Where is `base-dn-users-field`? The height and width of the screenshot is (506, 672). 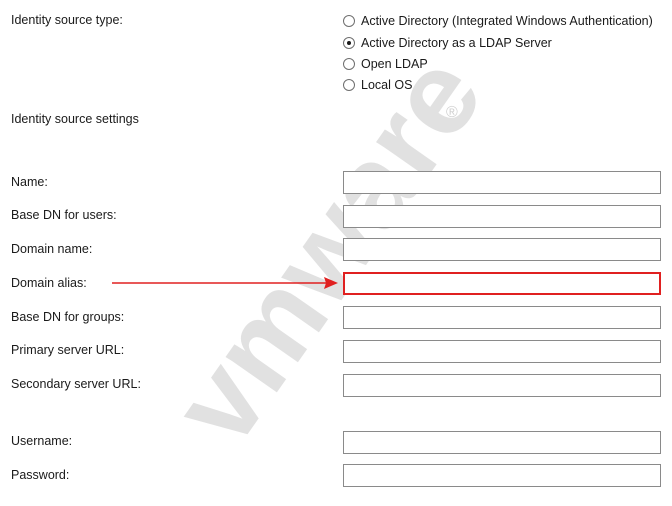 base-dn-users-field is located at coordinates (502, 216).